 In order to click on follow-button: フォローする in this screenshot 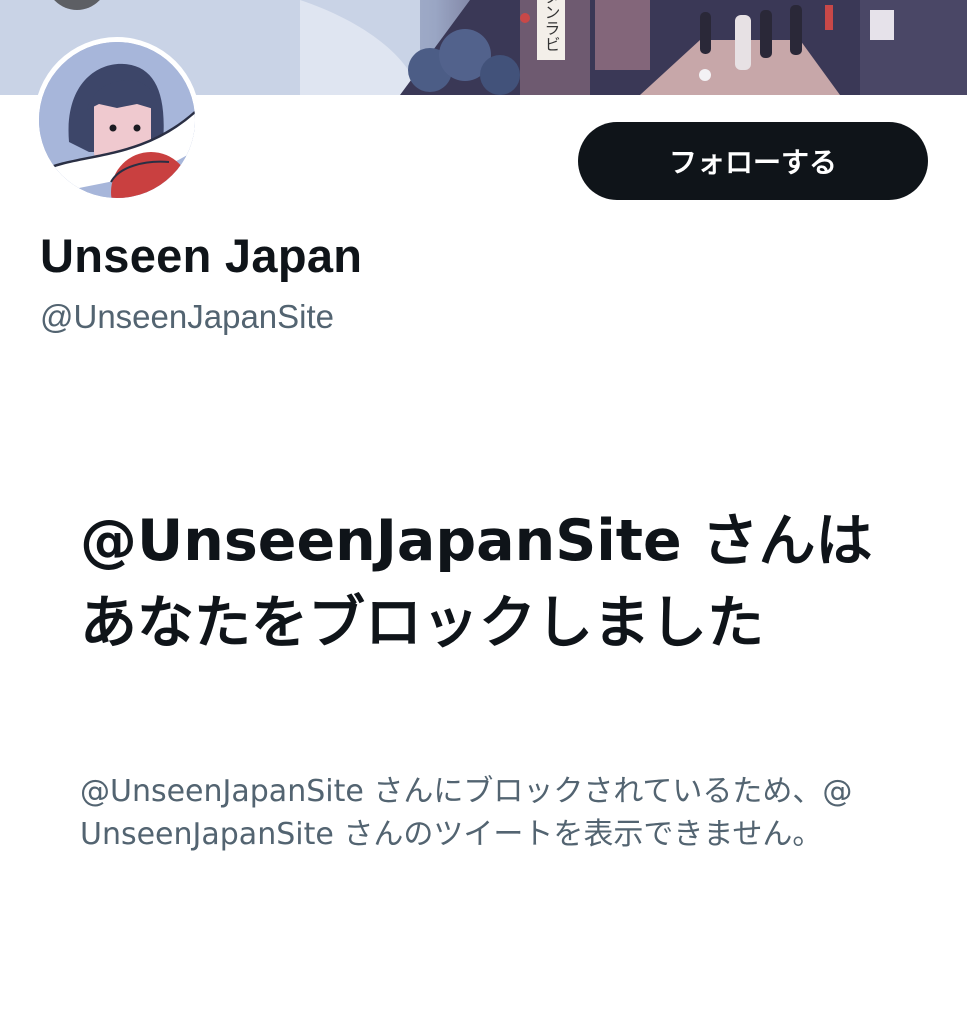, I will do `click(753, 161)`.